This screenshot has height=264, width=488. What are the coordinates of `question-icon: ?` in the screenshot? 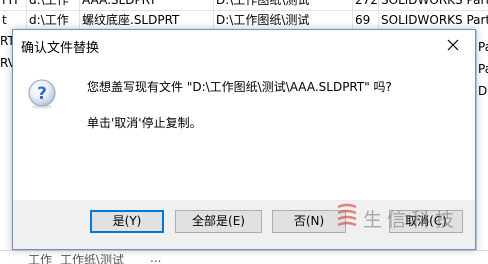 It's located at (42, 94).